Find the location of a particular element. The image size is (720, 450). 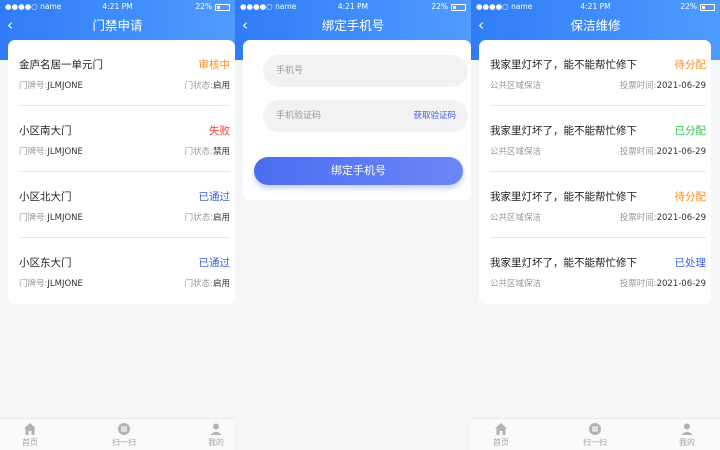

navbar: ‹ 绑定手机号 is located at coordinates (353, 26).